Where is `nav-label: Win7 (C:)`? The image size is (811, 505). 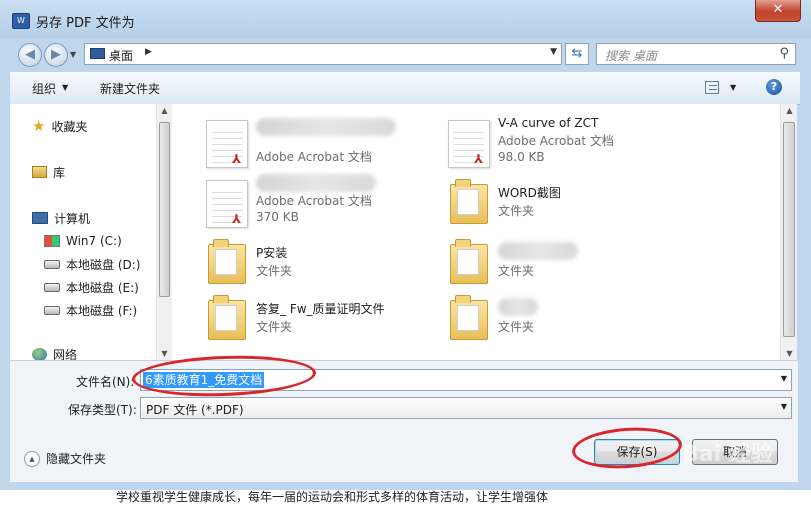
nav-label: Win7 (C:) is located at coordinates (94, 241).